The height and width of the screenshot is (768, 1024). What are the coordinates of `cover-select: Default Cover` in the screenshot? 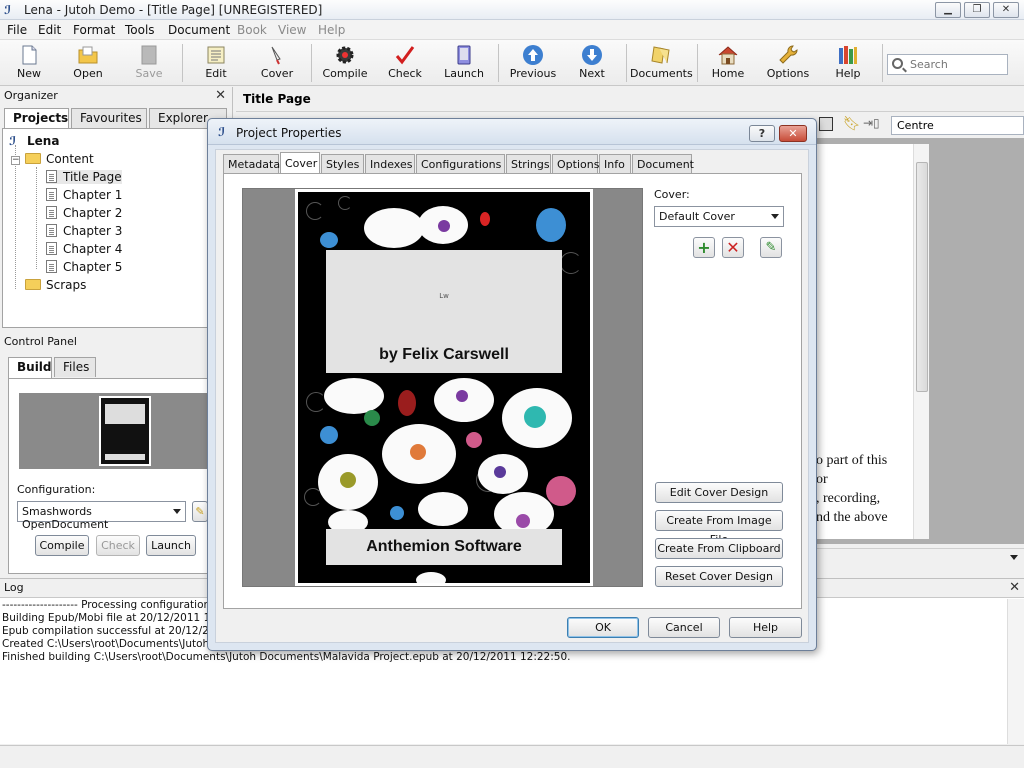 It's located at (719, 216).